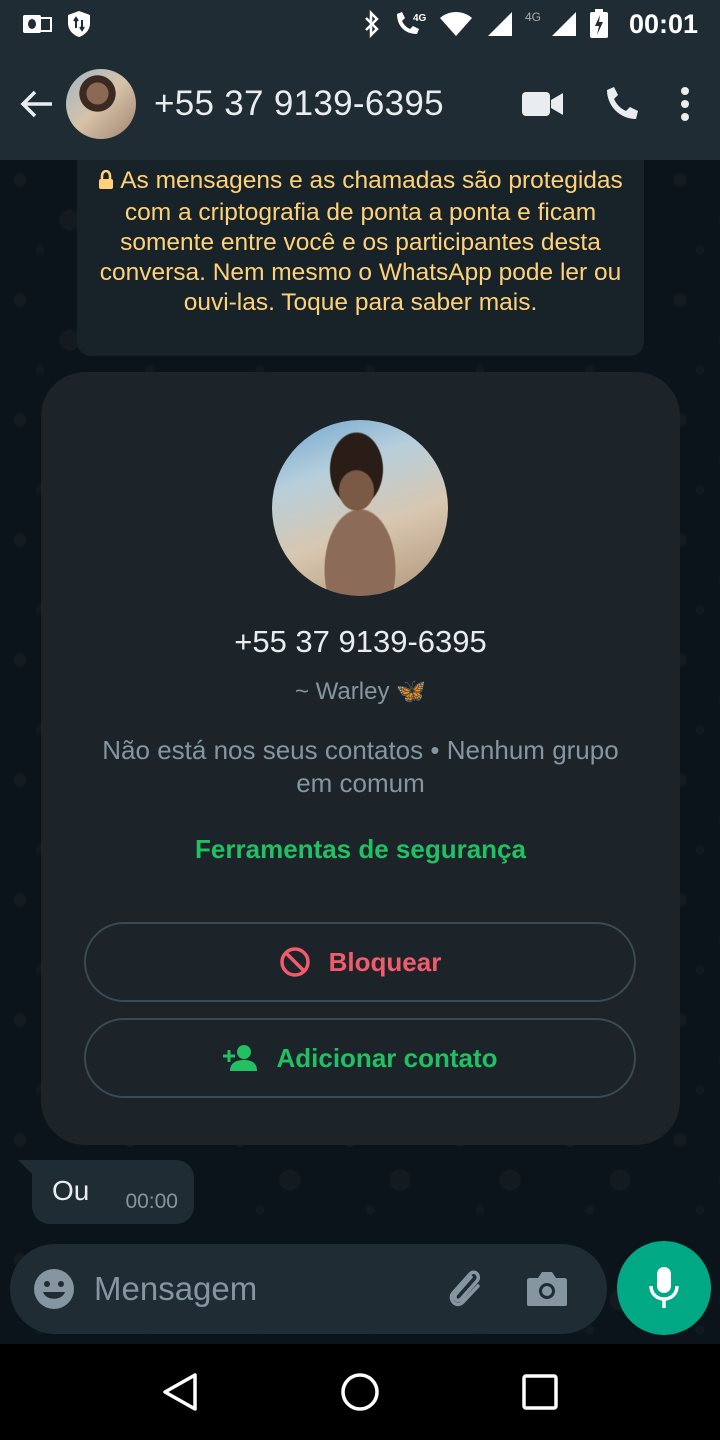 The width and height of the screenshot is (720, 1440). I want to click on bluetooth-icon, so click(372, 24).